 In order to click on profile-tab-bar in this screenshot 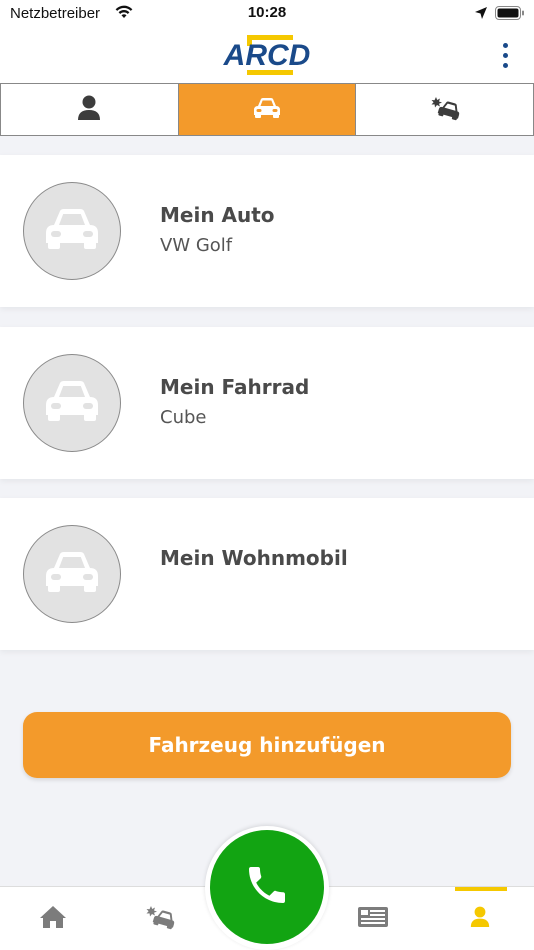, I will do `click(267, 109)`.